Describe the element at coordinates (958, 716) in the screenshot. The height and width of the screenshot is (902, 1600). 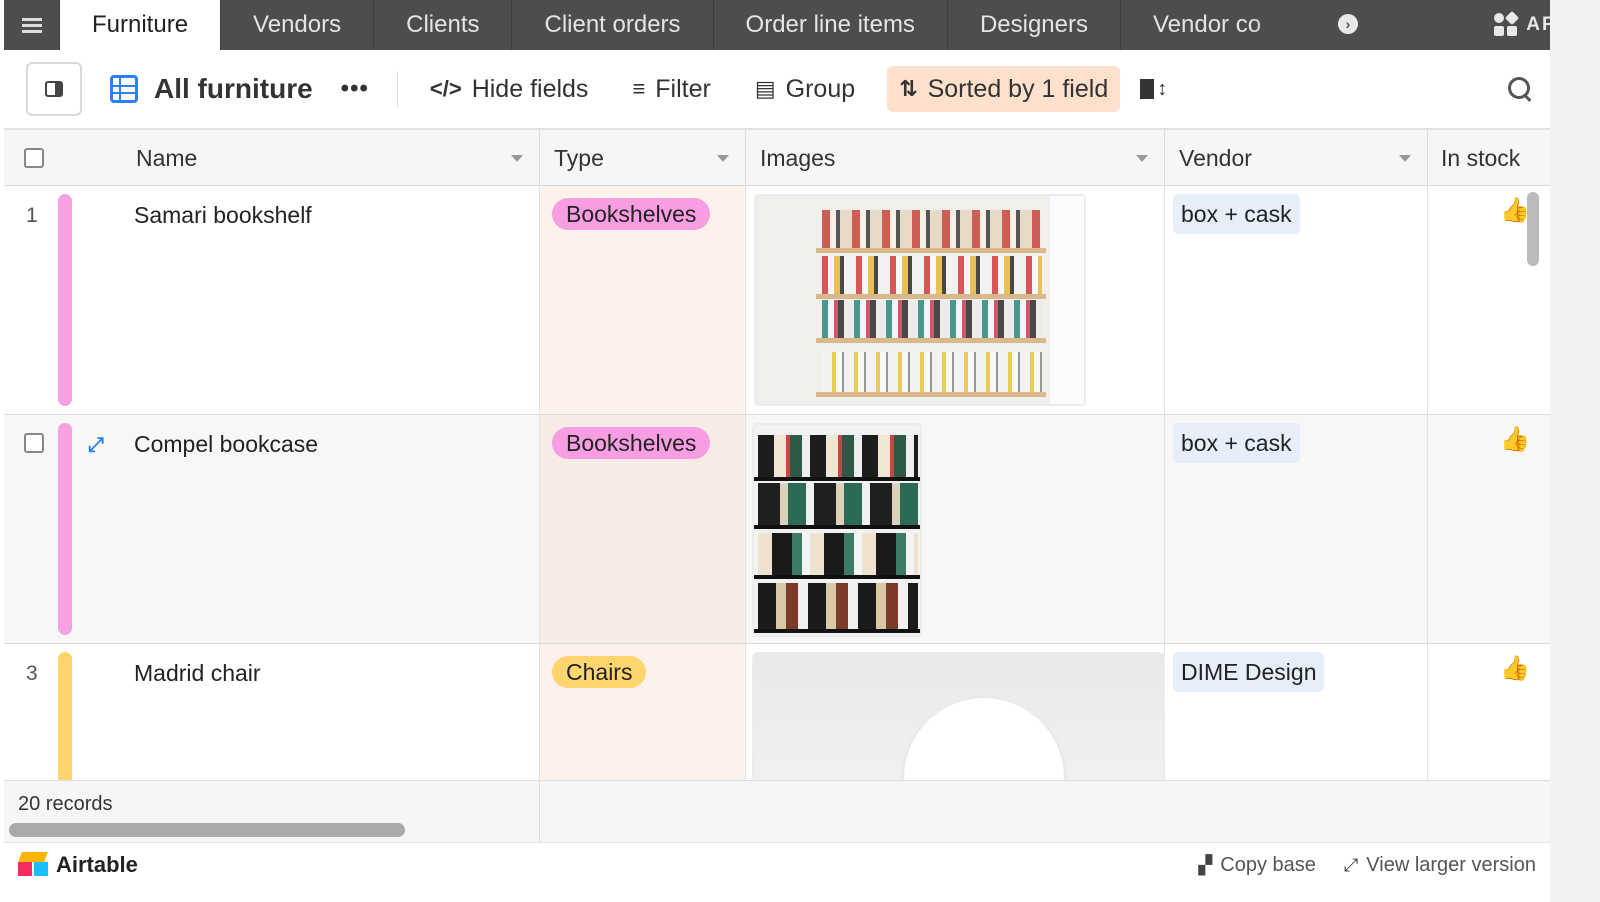
I see `chair-image` at that location.